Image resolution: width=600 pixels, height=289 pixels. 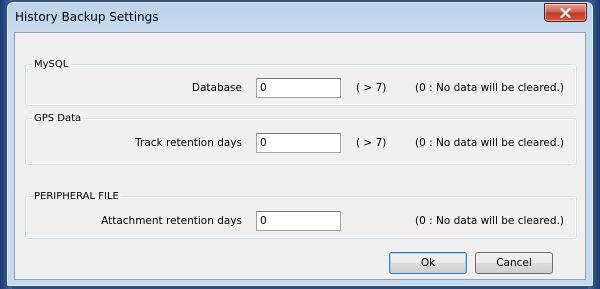 I want to click on attachment-retention-label: Attachment retention days, so click(x=171, y=221).